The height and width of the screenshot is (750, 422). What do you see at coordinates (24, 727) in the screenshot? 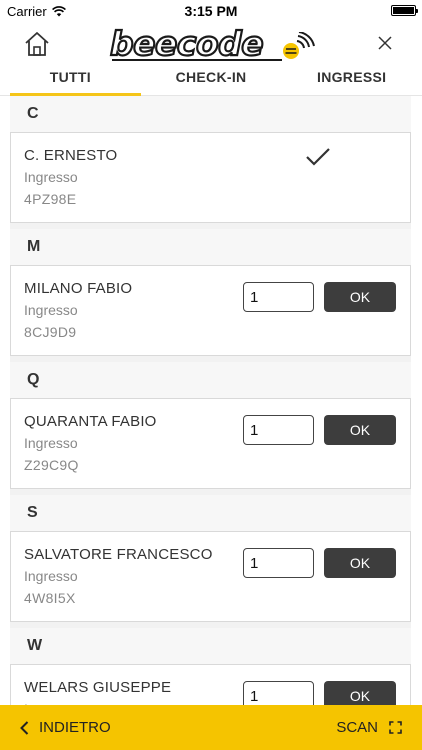
I see `chevron-left-icon` at bounding box center [24, 727].